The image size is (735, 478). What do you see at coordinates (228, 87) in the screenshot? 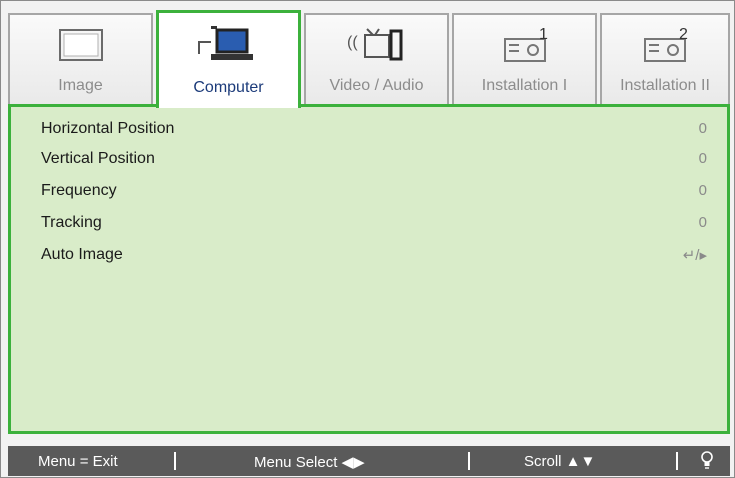
I see `tab-computer-label: Computer` at bounding box center [228, 87].